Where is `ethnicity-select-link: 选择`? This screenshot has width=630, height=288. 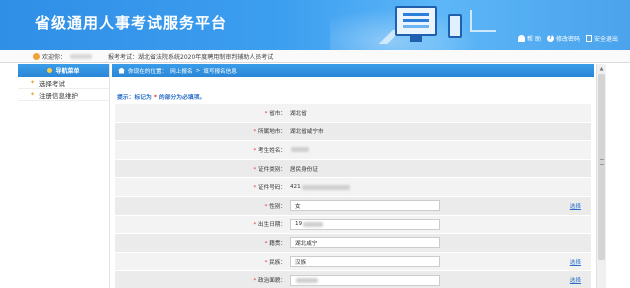
ethnicity-select-link: 选择 is located at coordinates (580, 262).